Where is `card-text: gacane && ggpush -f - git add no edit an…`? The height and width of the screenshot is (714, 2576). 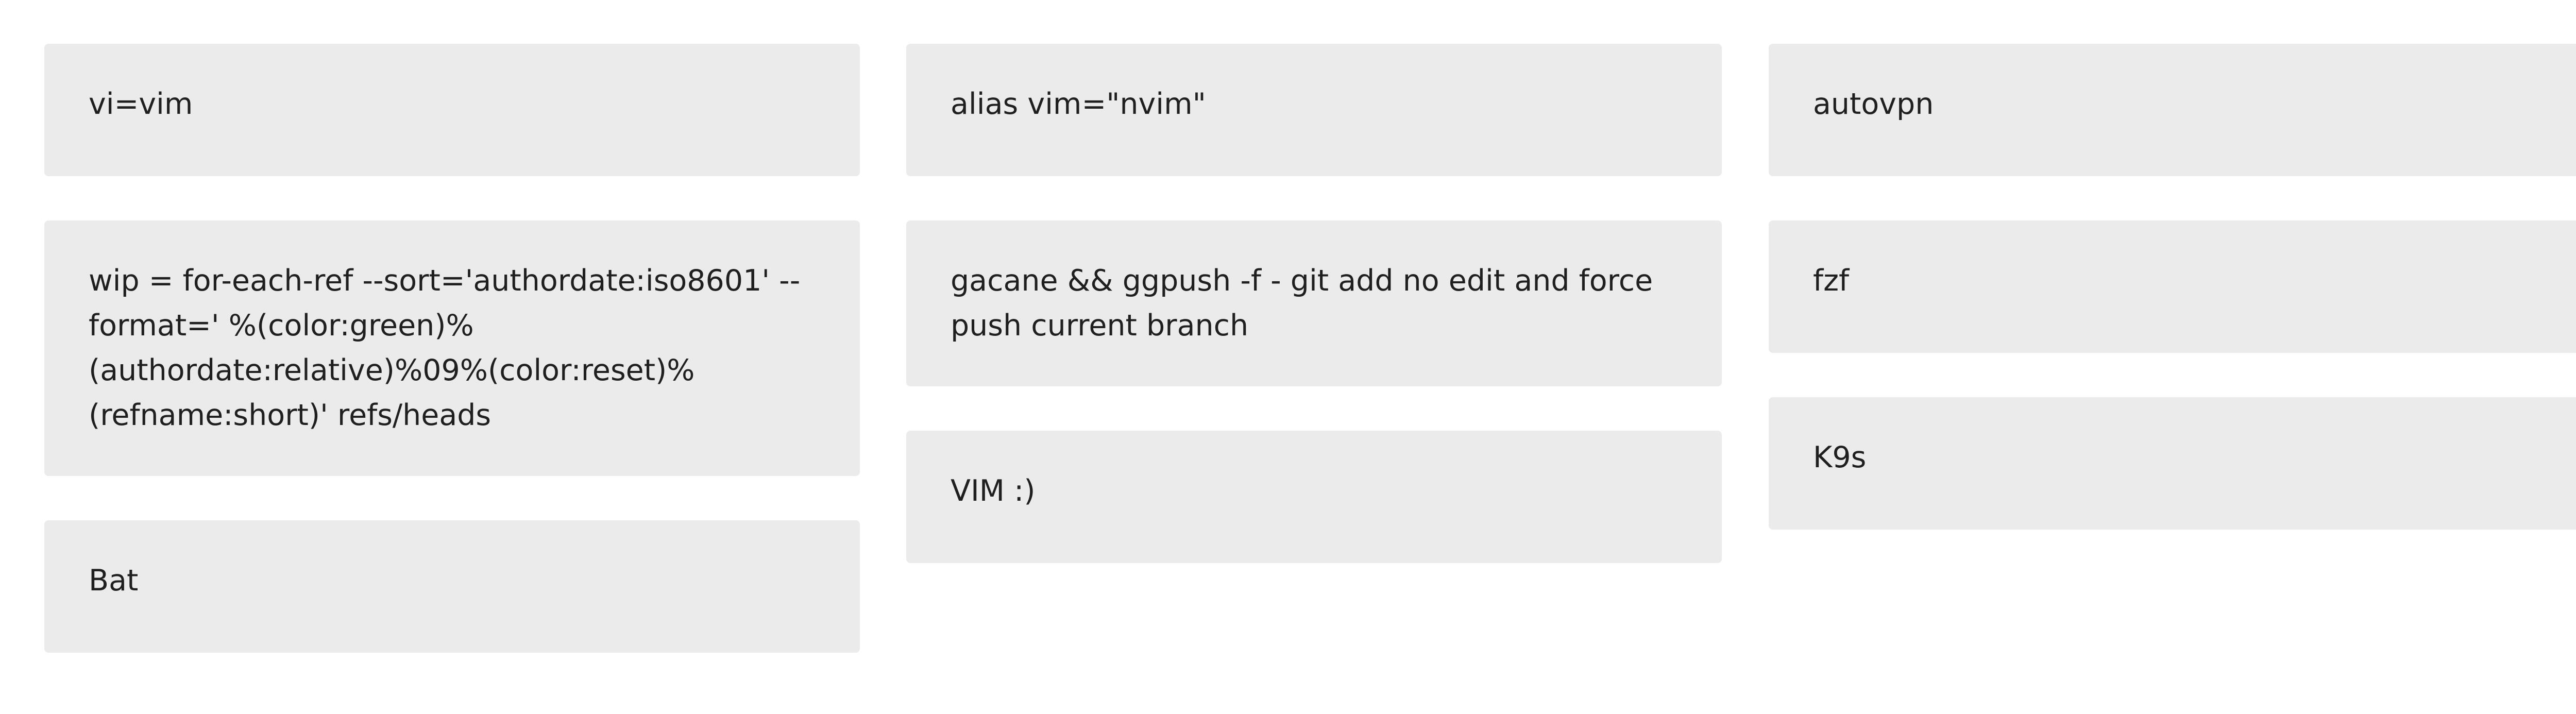 card-text: gacane && ggpush -f - git add no edit an… is located at coordinates (1307, 303).